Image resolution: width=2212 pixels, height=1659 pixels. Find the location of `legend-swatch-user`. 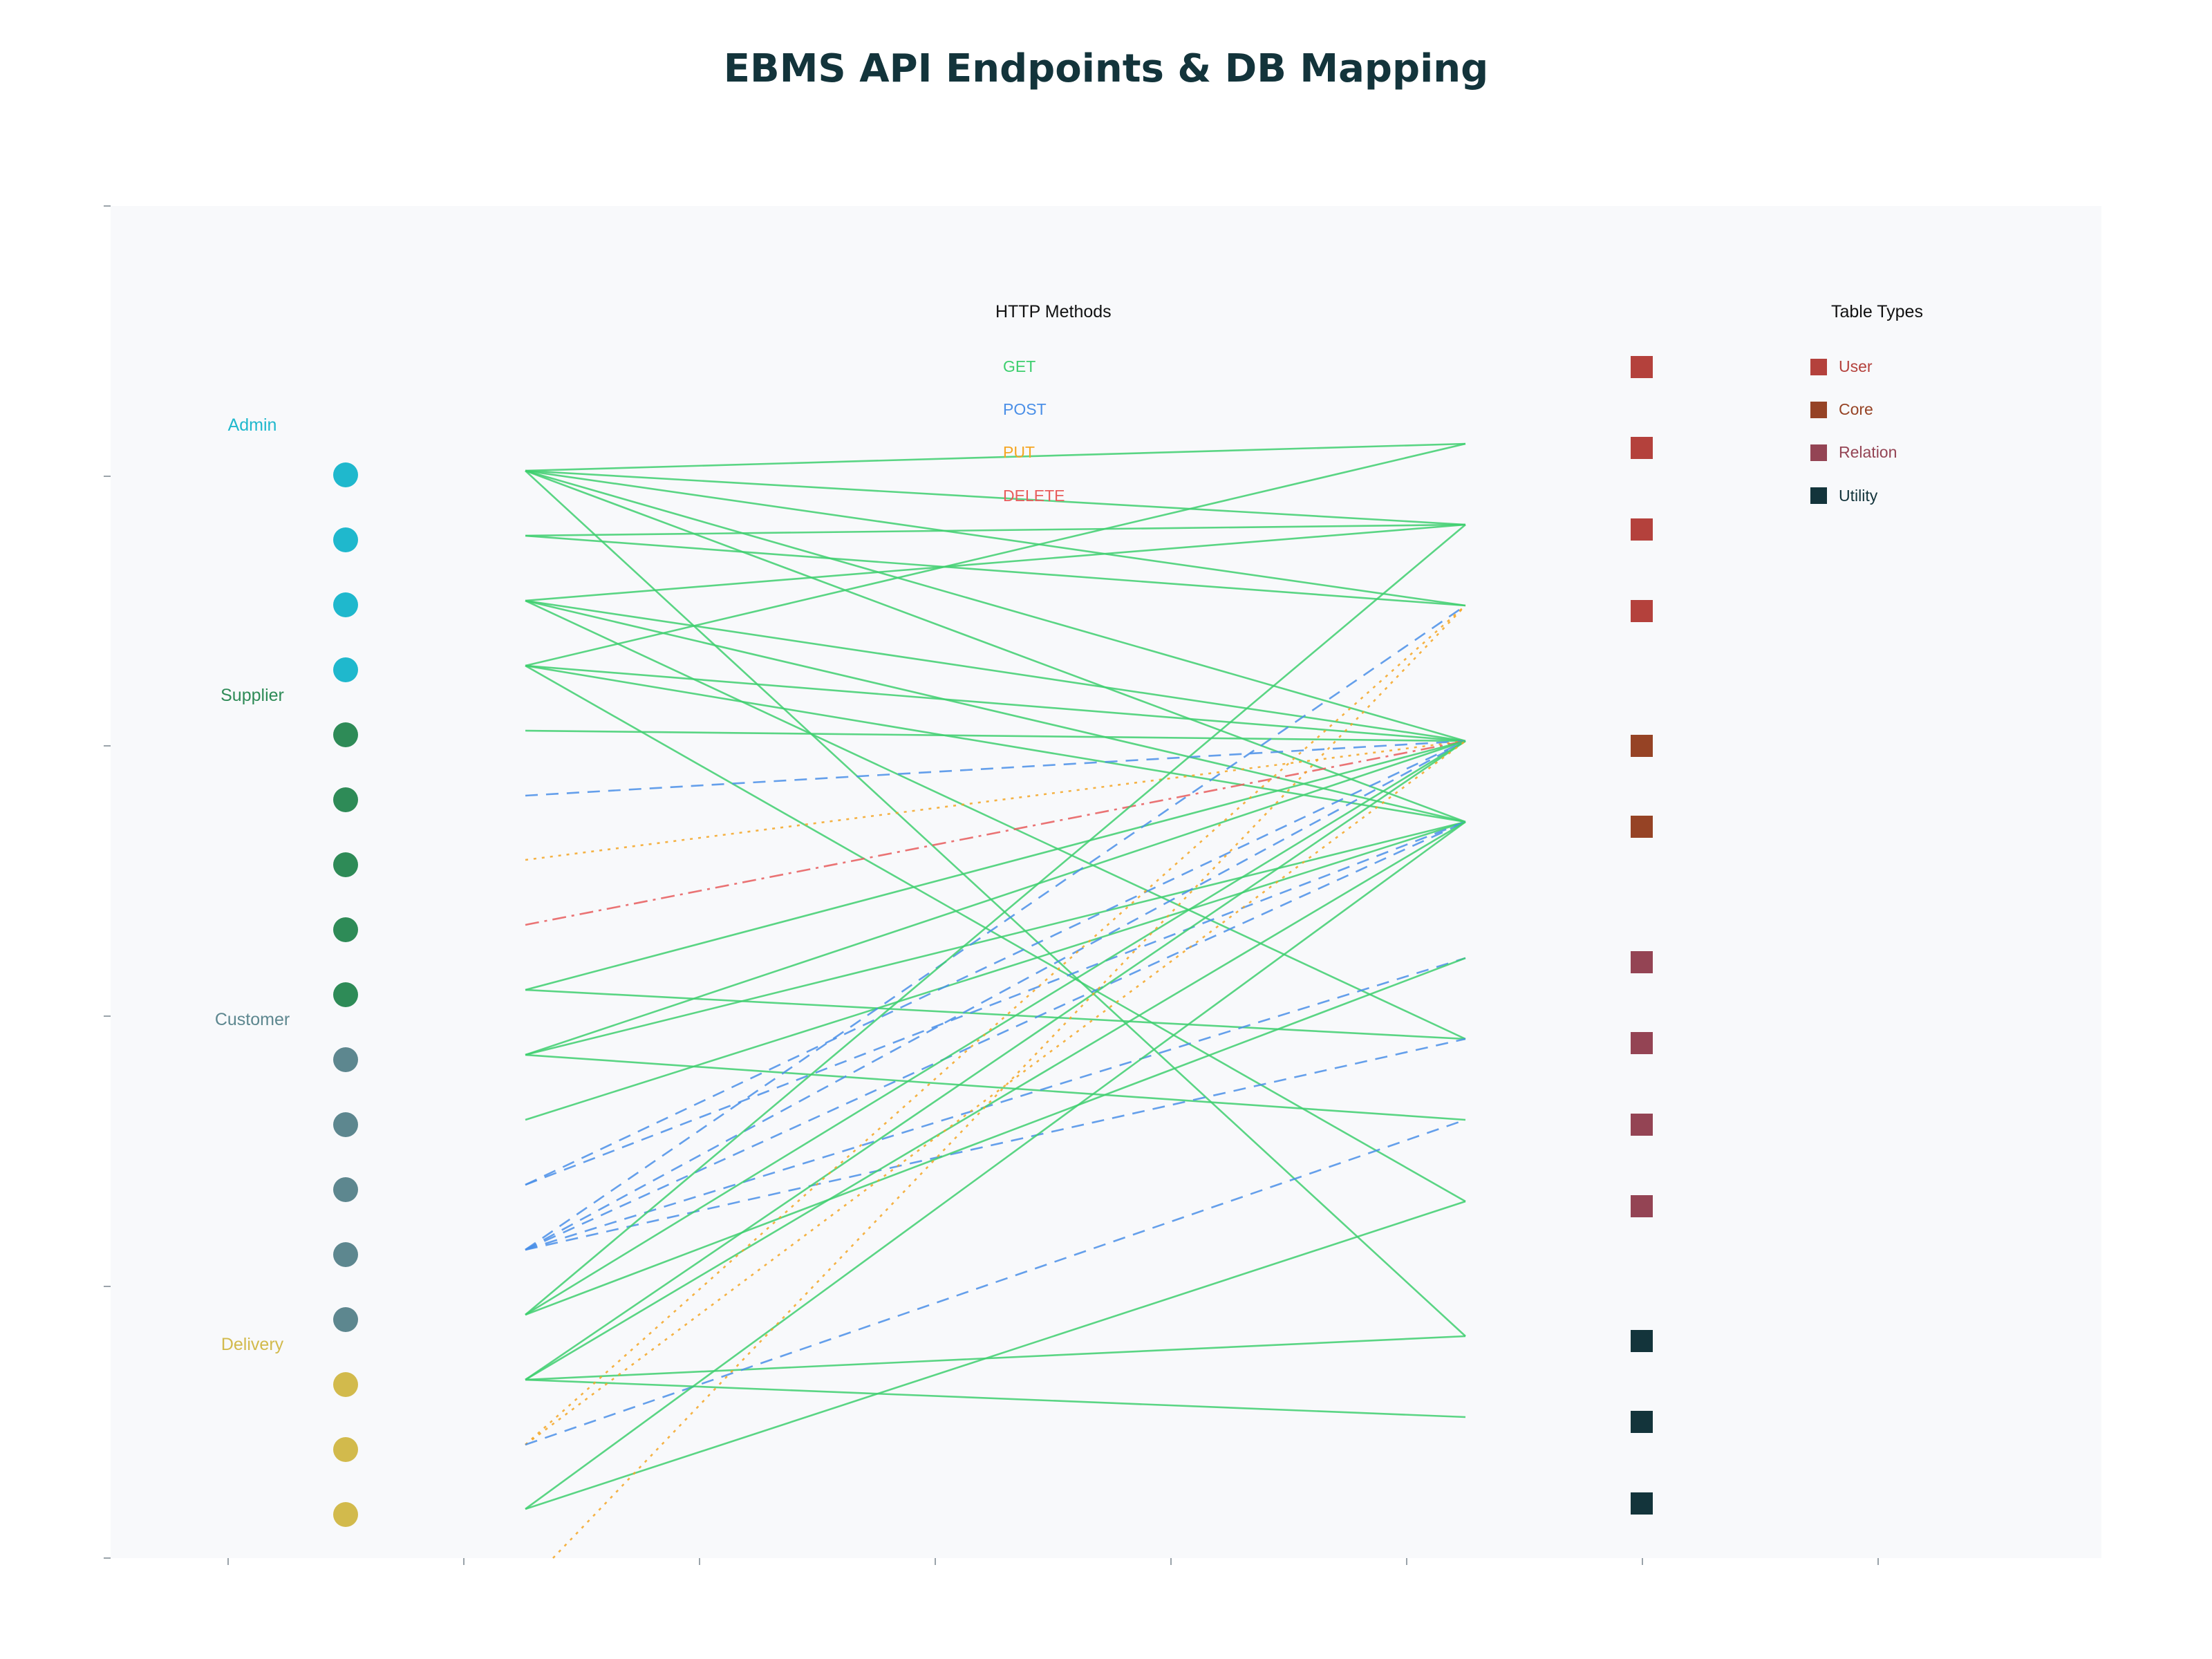

legend-swatch-user is located at coordinates (1818, 367).